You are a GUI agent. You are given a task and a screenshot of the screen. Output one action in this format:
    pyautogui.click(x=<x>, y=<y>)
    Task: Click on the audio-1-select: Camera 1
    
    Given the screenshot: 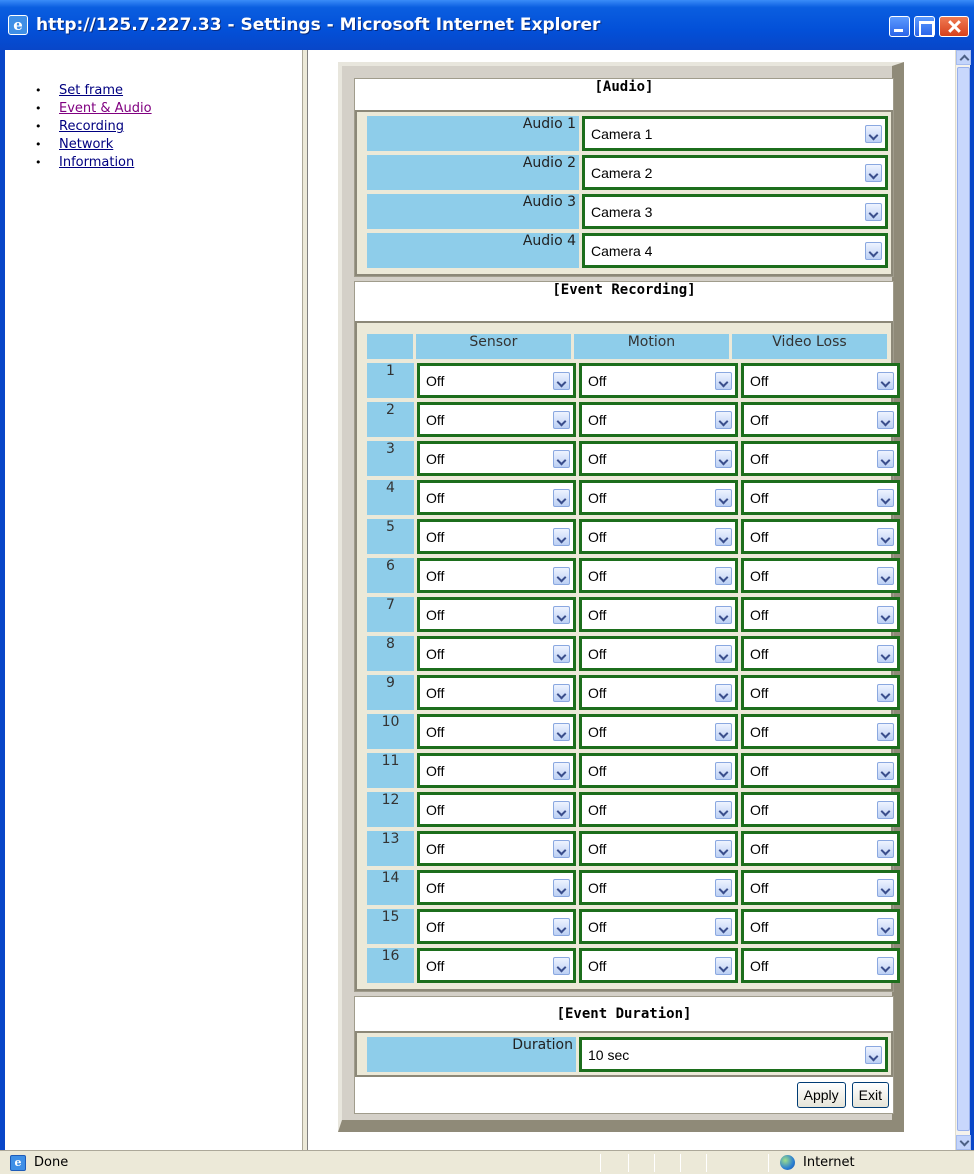 What is the action you would take?
    pyautogui.click(x=735, y=133)
    